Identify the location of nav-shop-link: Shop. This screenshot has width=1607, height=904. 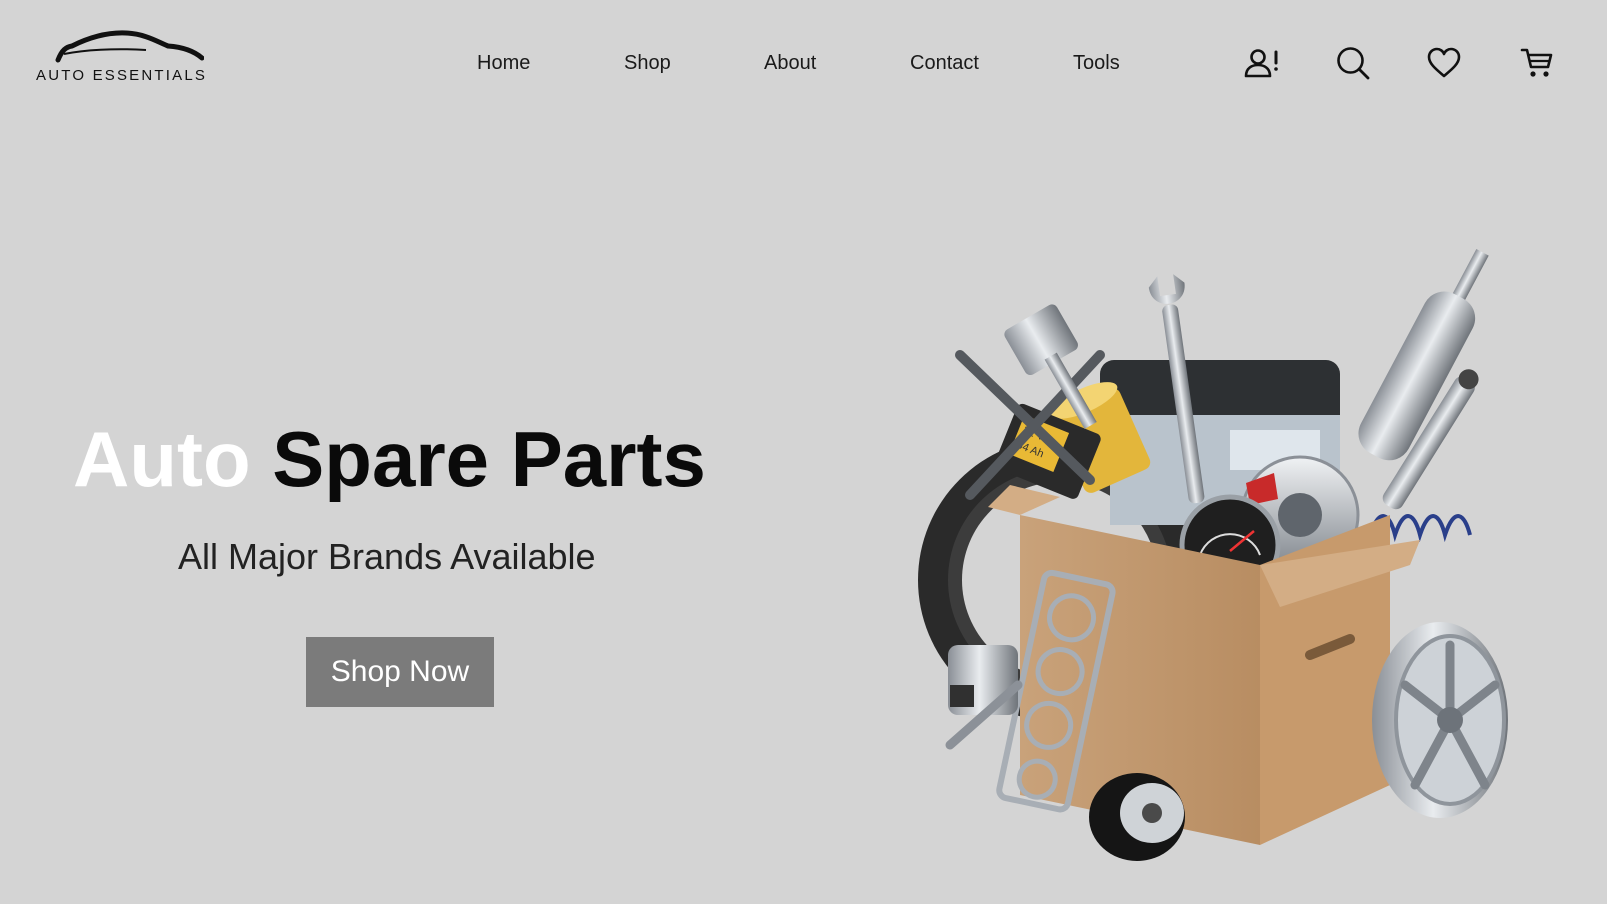
(647, 63).